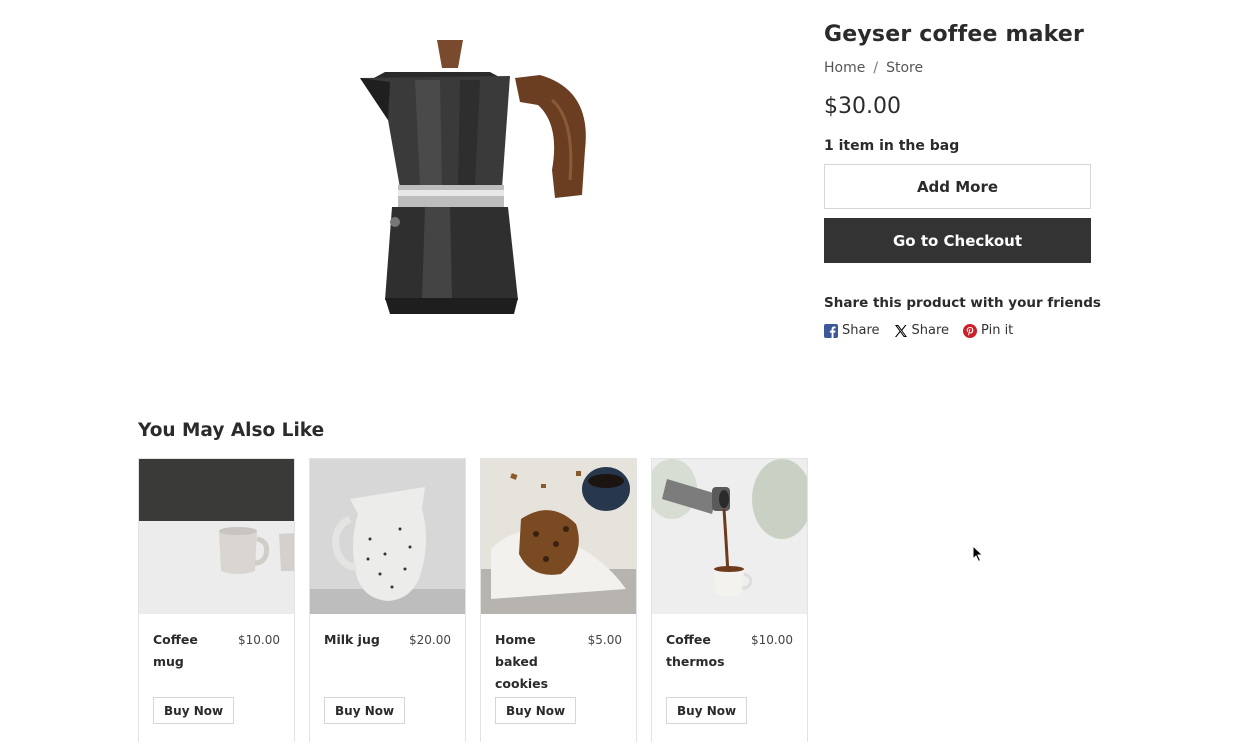 The height and width of the screenshot is (752, 1248). I want to click on product-card: Milk jug $20.00 Buy Now, so click(387, 600).